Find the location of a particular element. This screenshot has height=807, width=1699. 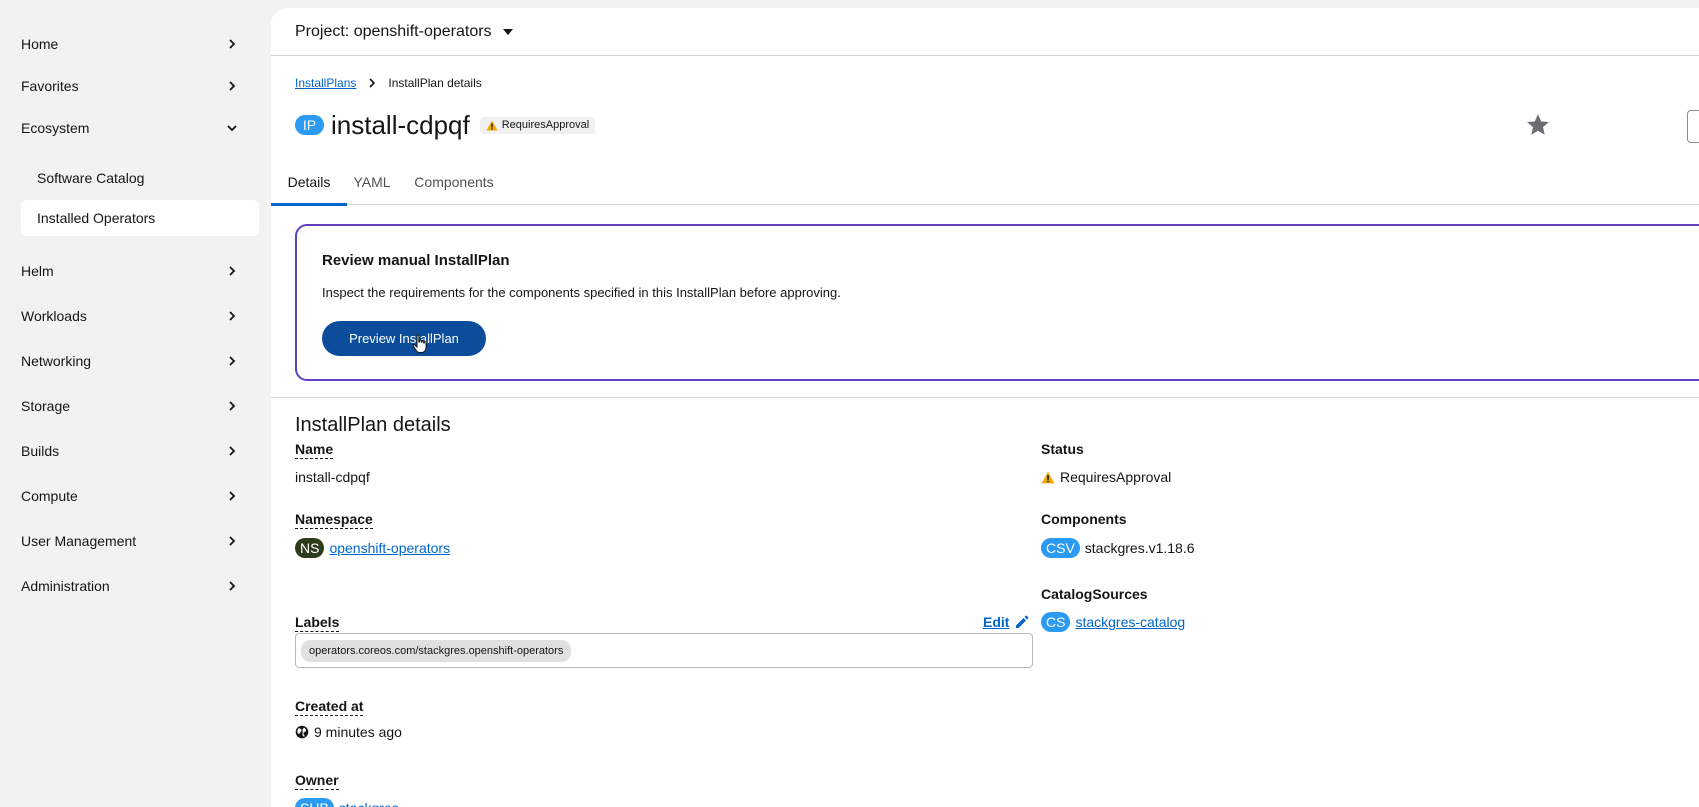

section-divider is located at coordinates (985, 397).